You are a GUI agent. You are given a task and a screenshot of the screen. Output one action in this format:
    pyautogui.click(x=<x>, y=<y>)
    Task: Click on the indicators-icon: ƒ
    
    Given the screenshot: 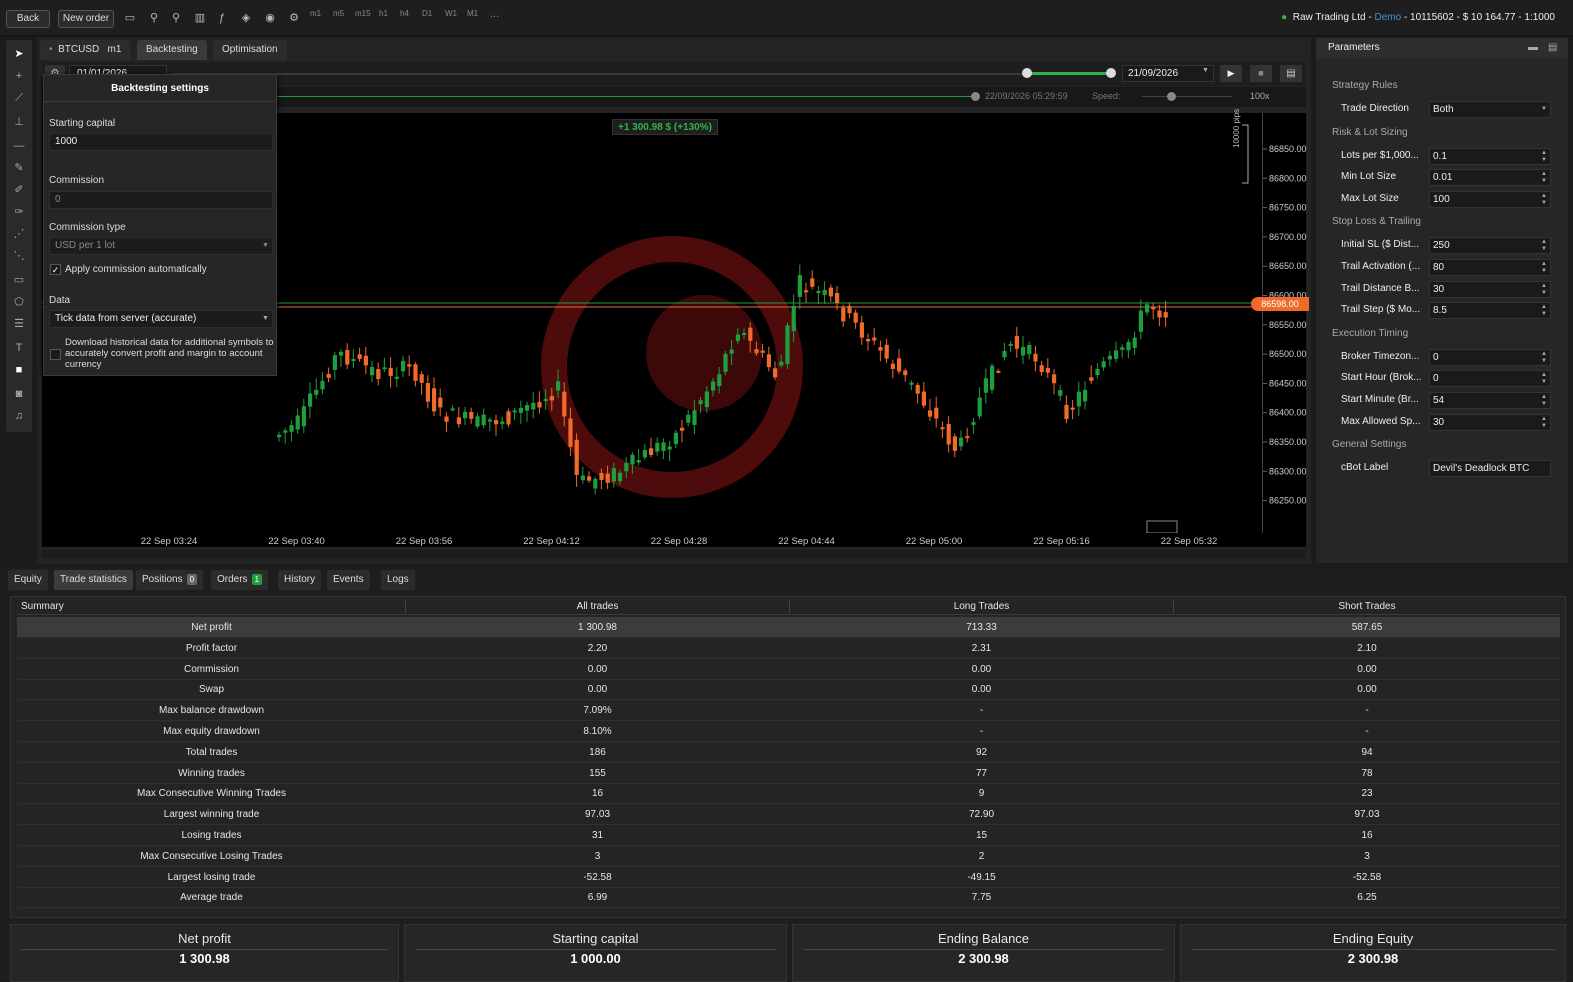 What is the action you would take?
    pyautogui.click(x=222, y=18)
    